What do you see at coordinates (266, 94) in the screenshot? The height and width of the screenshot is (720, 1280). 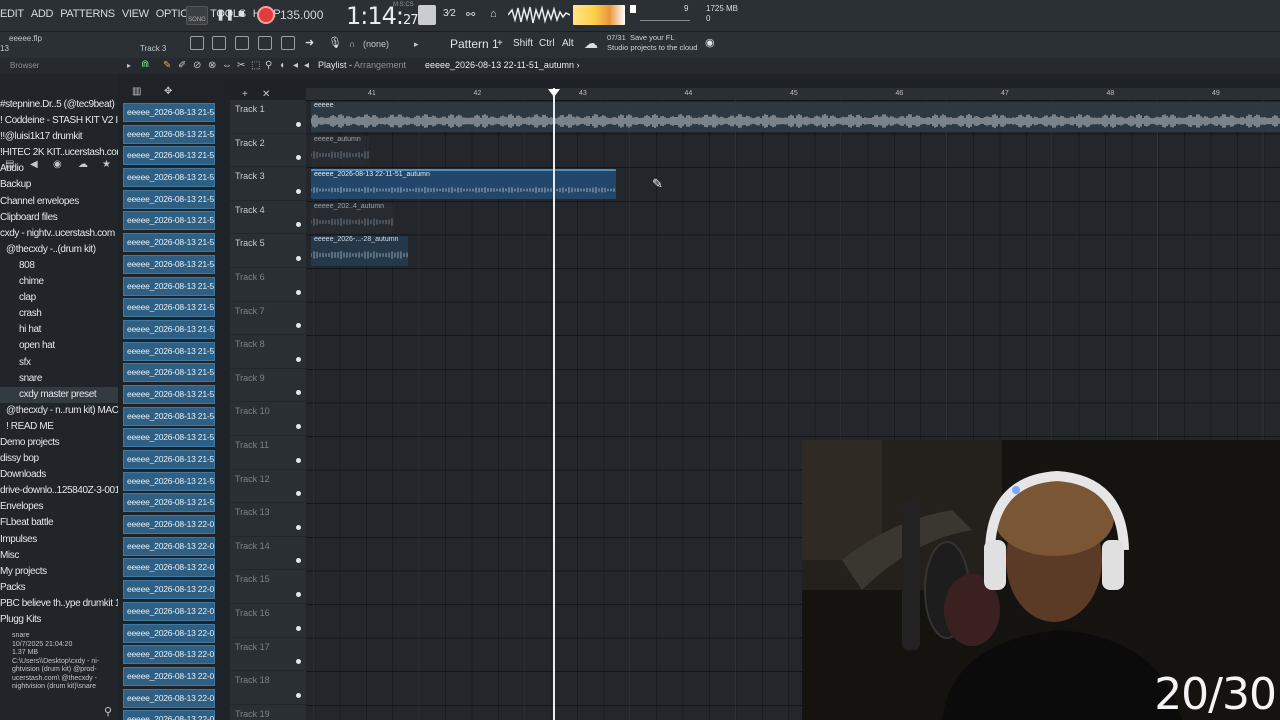 I see `close-track-icon: ✕` at bounding box center [266, 94].